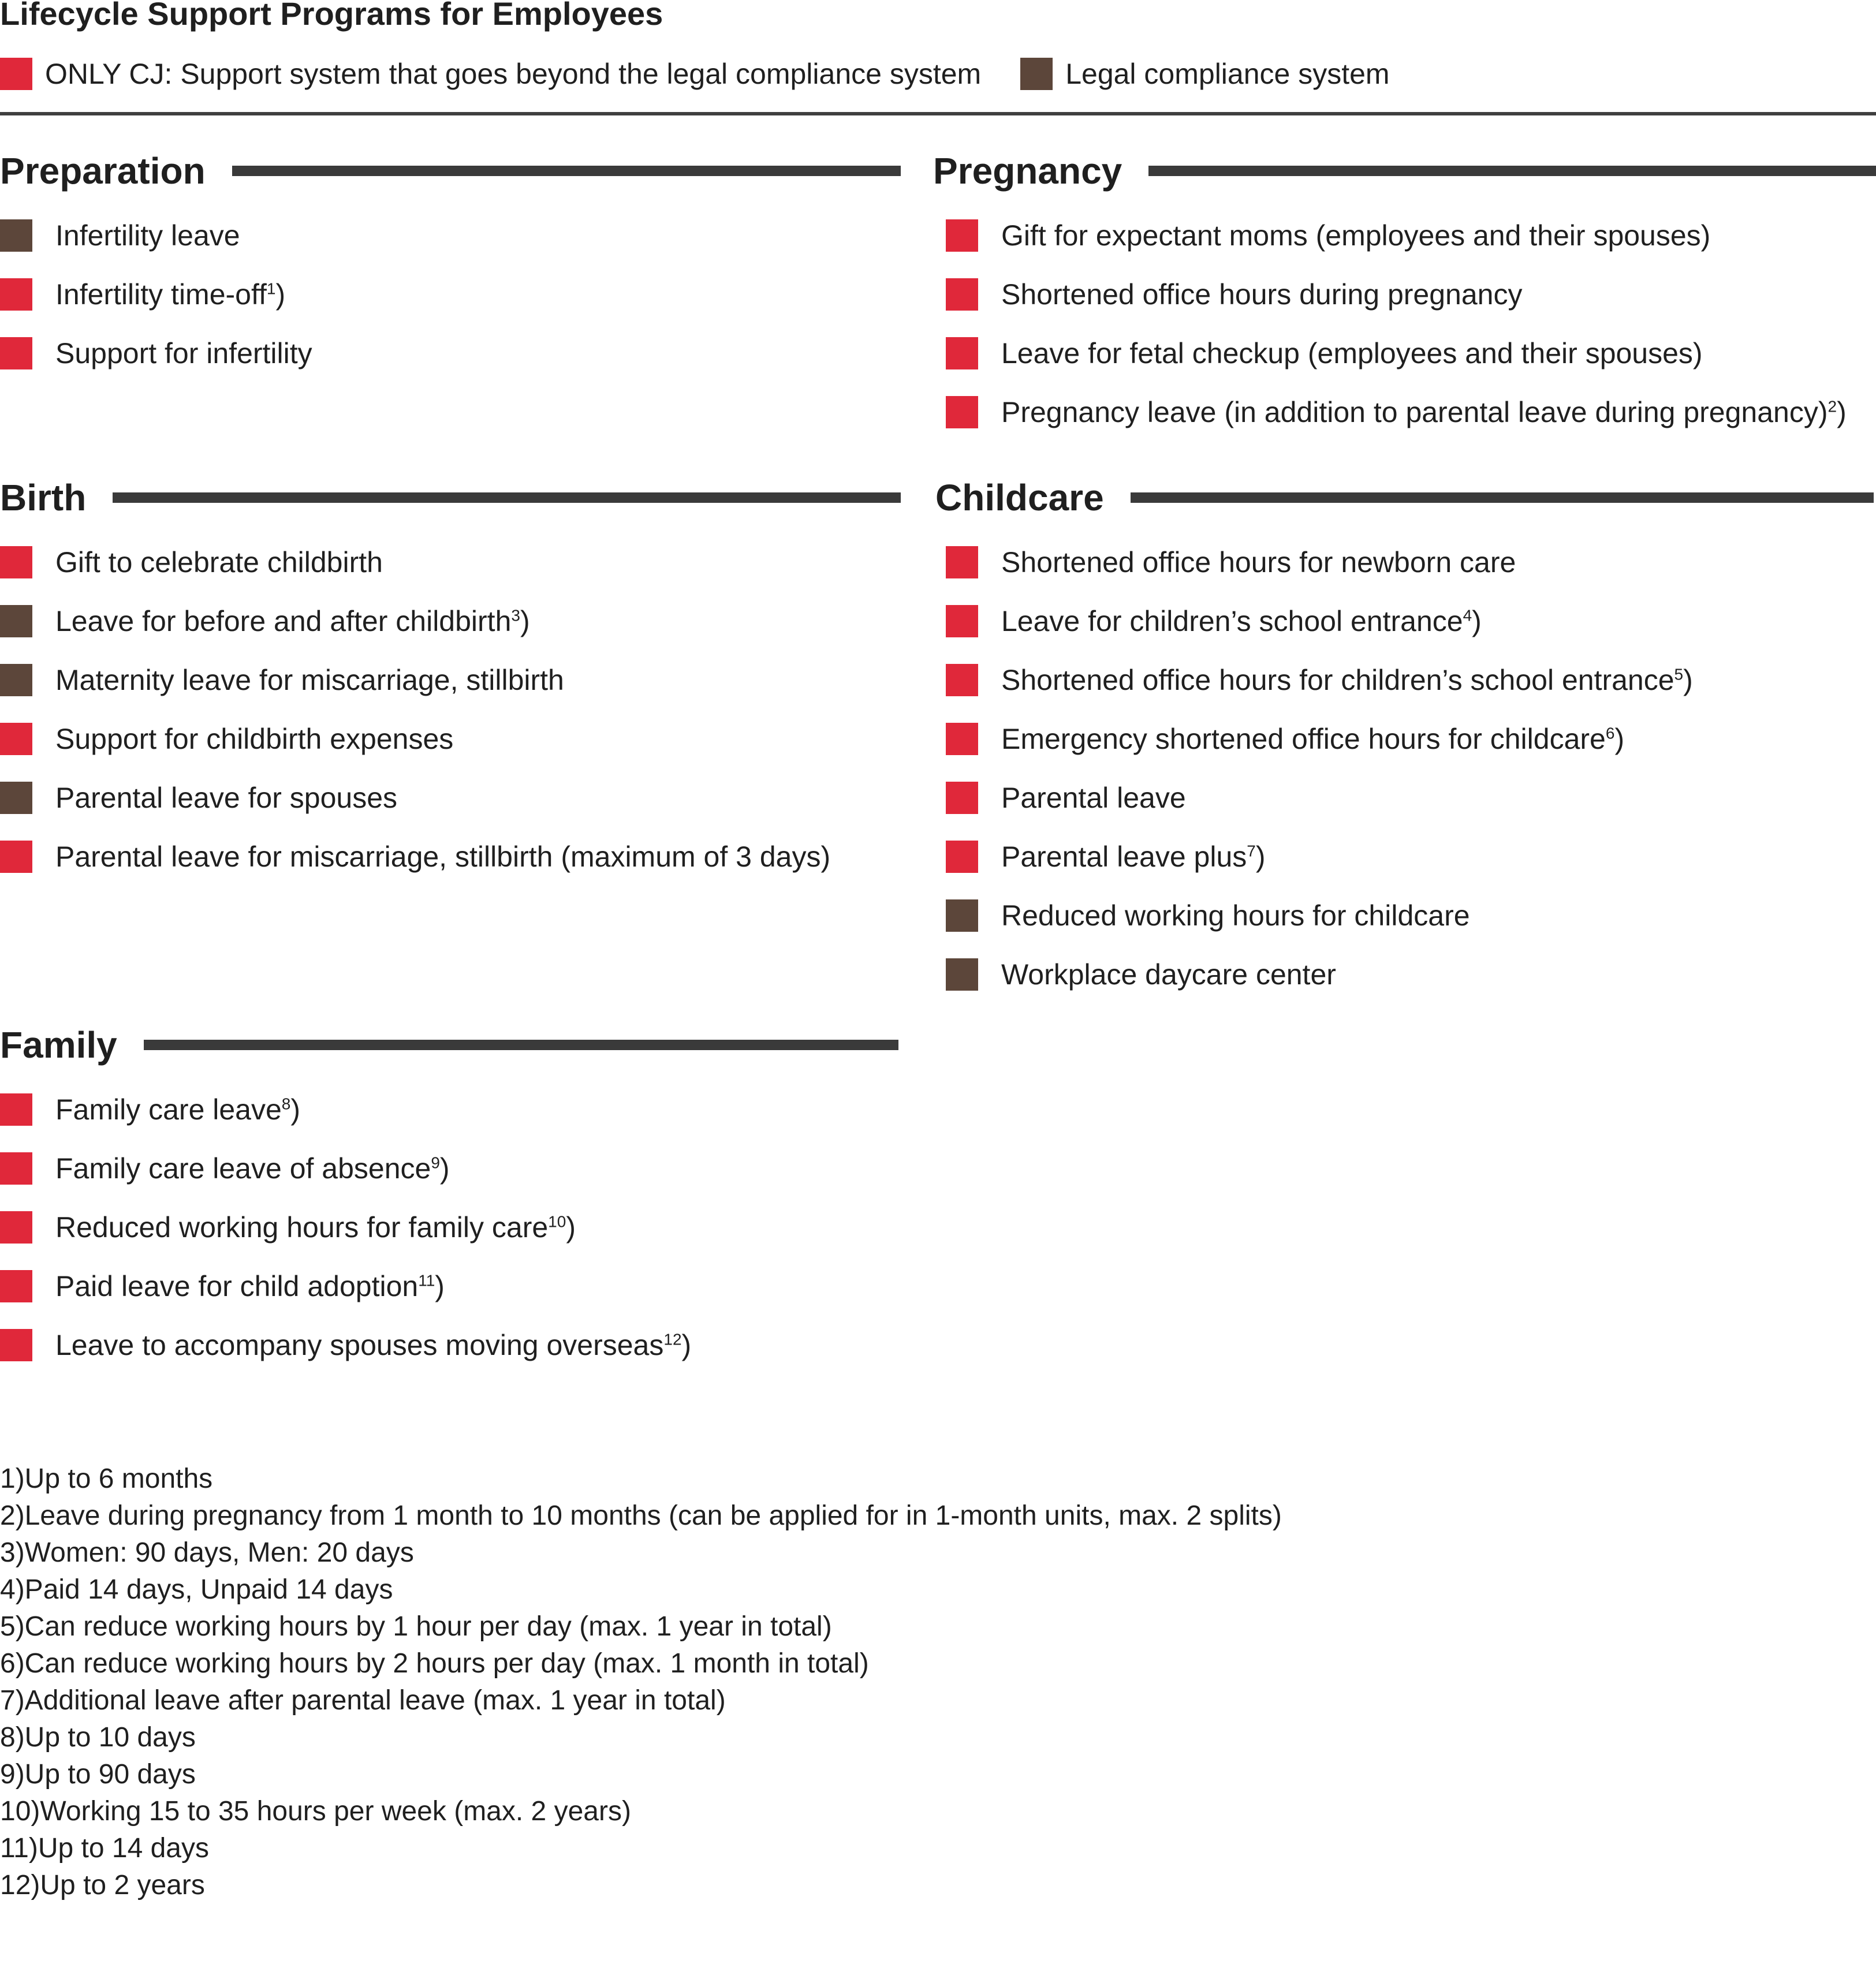 This screenshot has width=1876, height=1964. What do you see at coordinates (106, 1478) in the screenshot?
I see `footnote: 1)Up to 6 months` at bounding box center [106, 1478].